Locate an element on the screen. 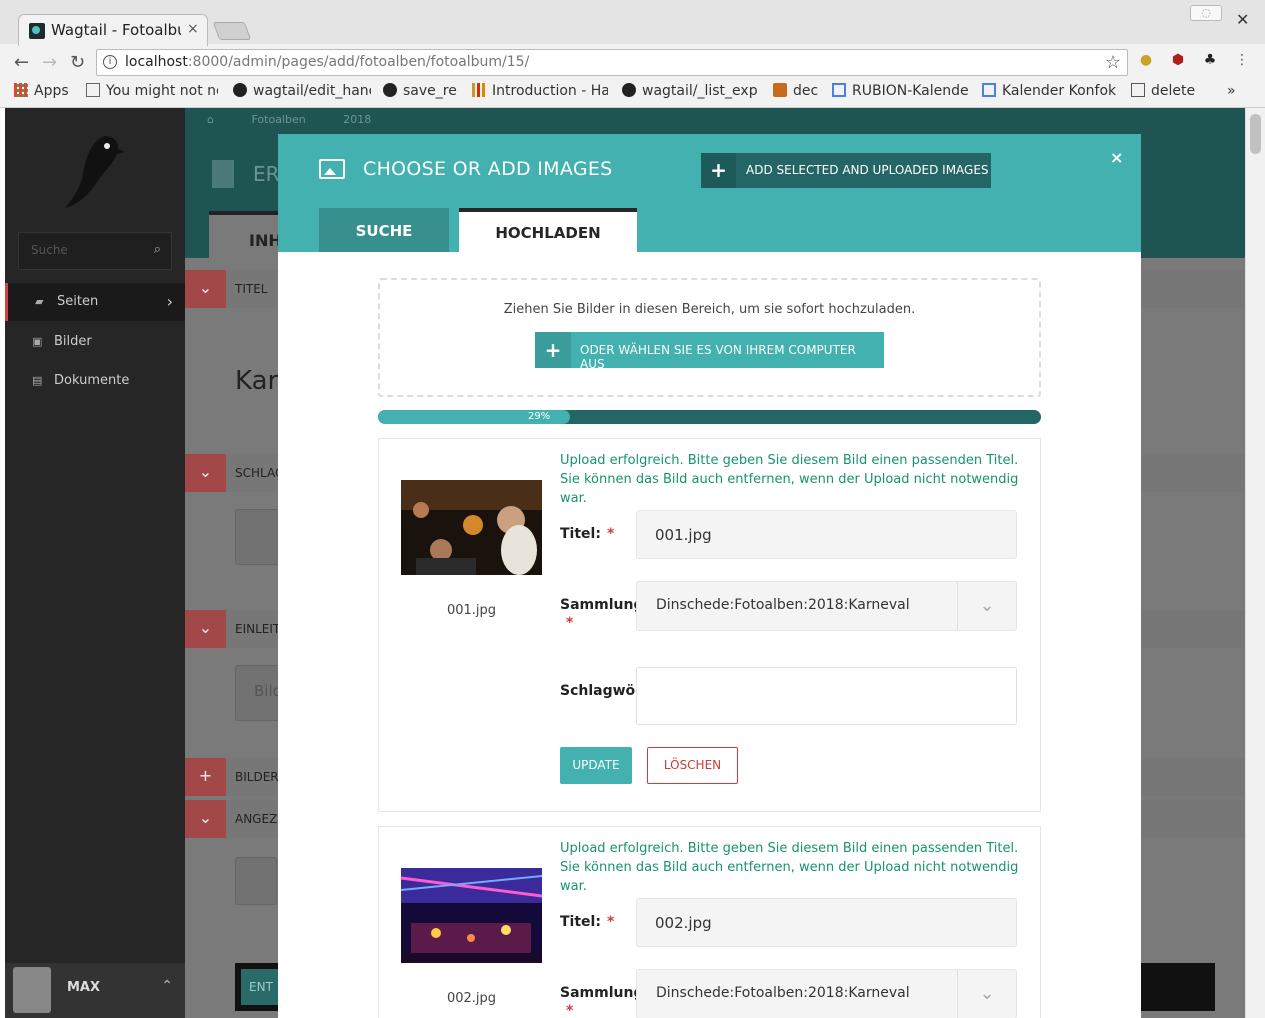 The image size is (1265, 1018). gnome-extension-icon: ♣ is located at coordinates (1210, 61).